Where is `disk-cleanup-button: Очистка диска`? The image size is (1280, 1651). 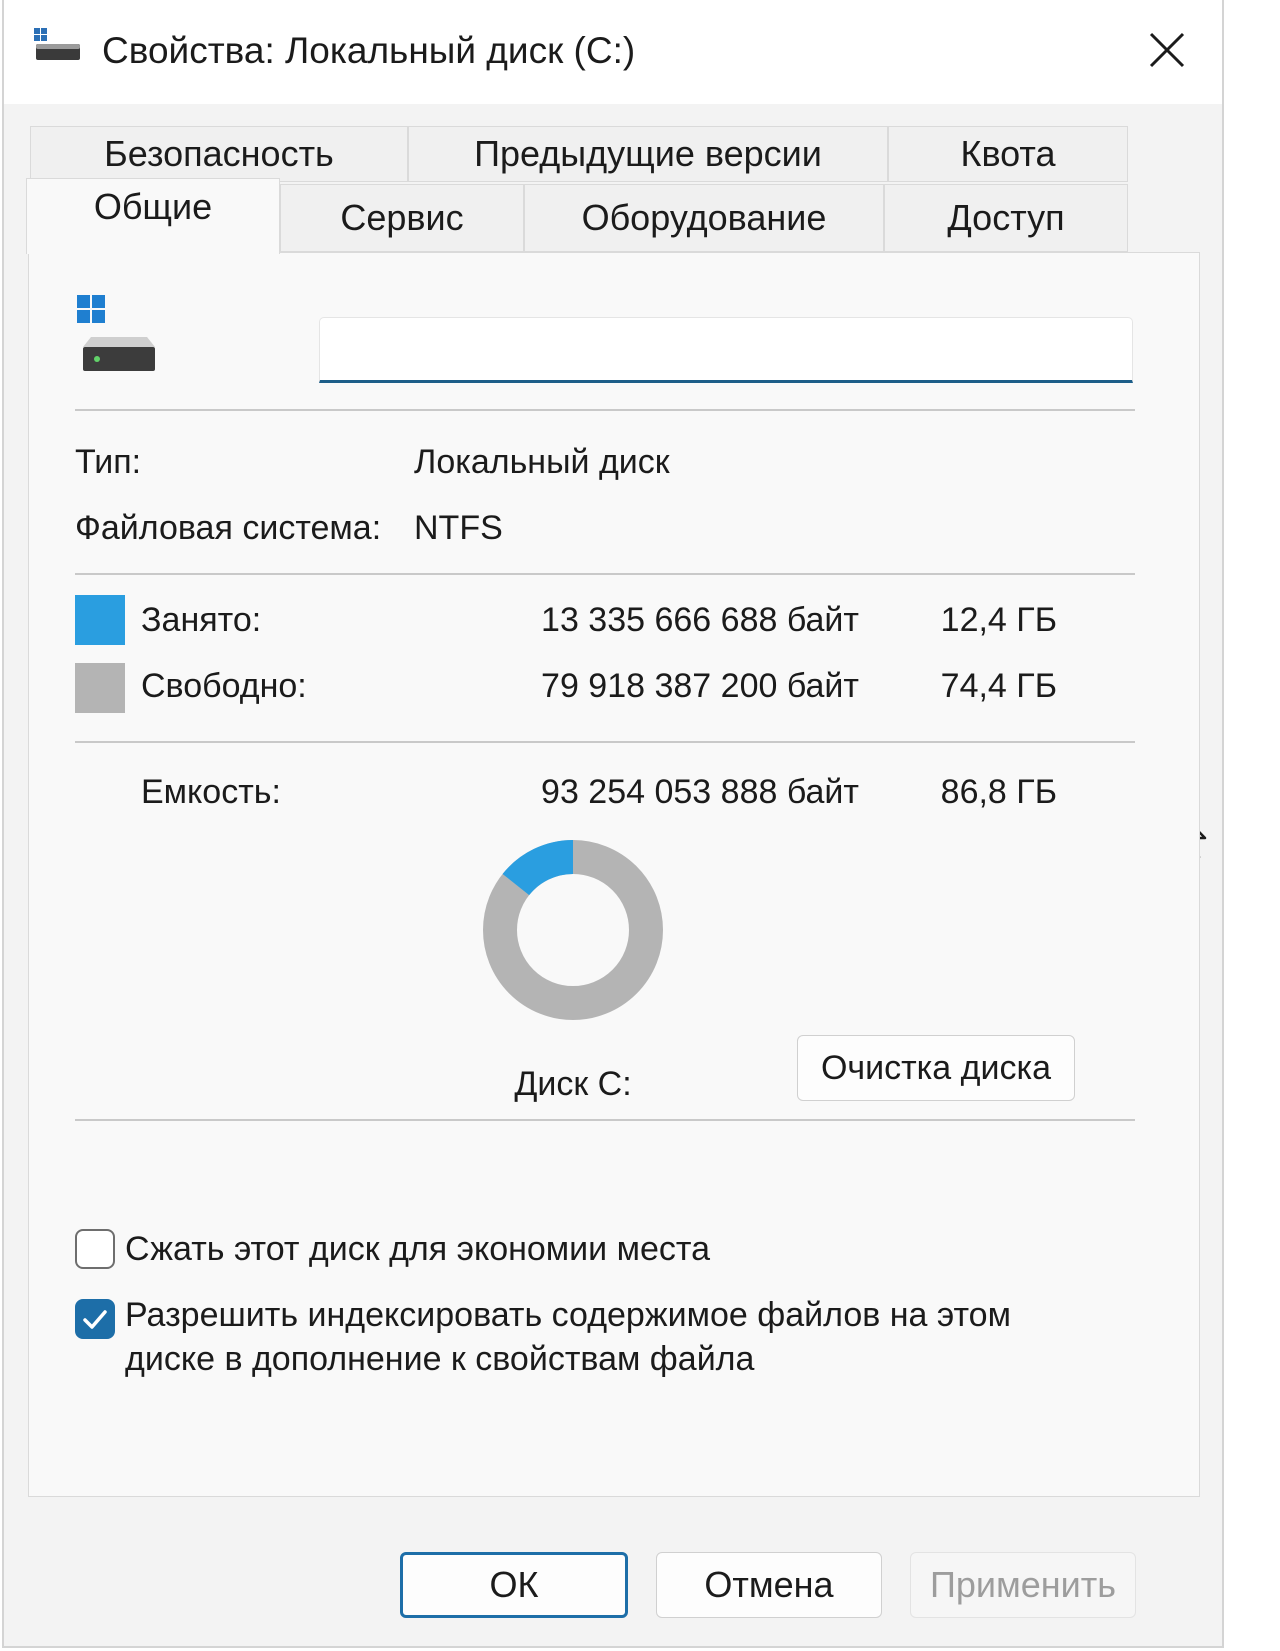
disk-cleanup-button: Очистка диска is located at coordinates (936, 1068).